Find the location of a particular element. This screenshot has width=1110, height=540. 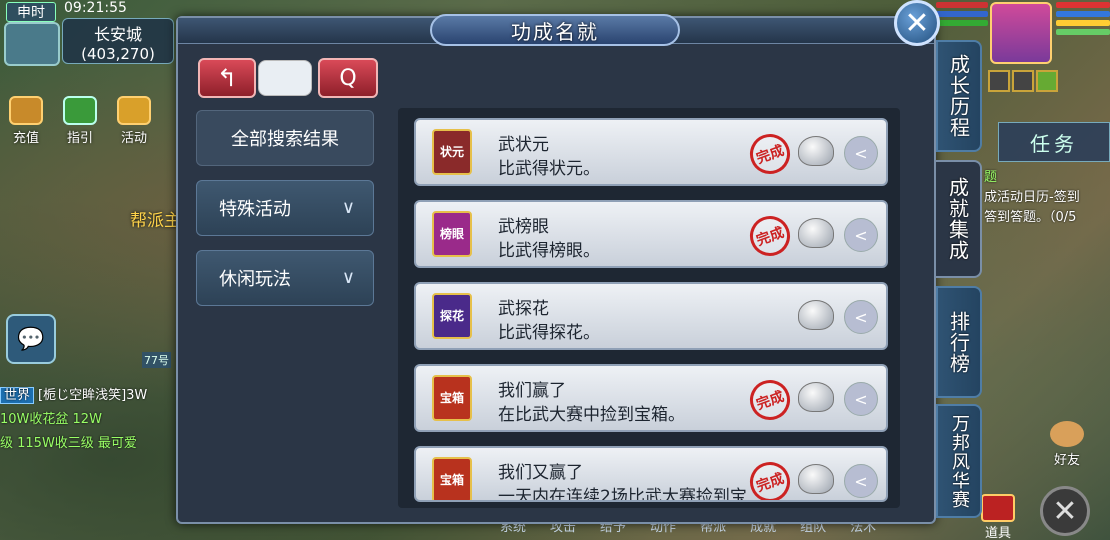

task-tracker: 题 成活动日历-签到 答到答题。（0/5 is located at coordinates (1047, 198).